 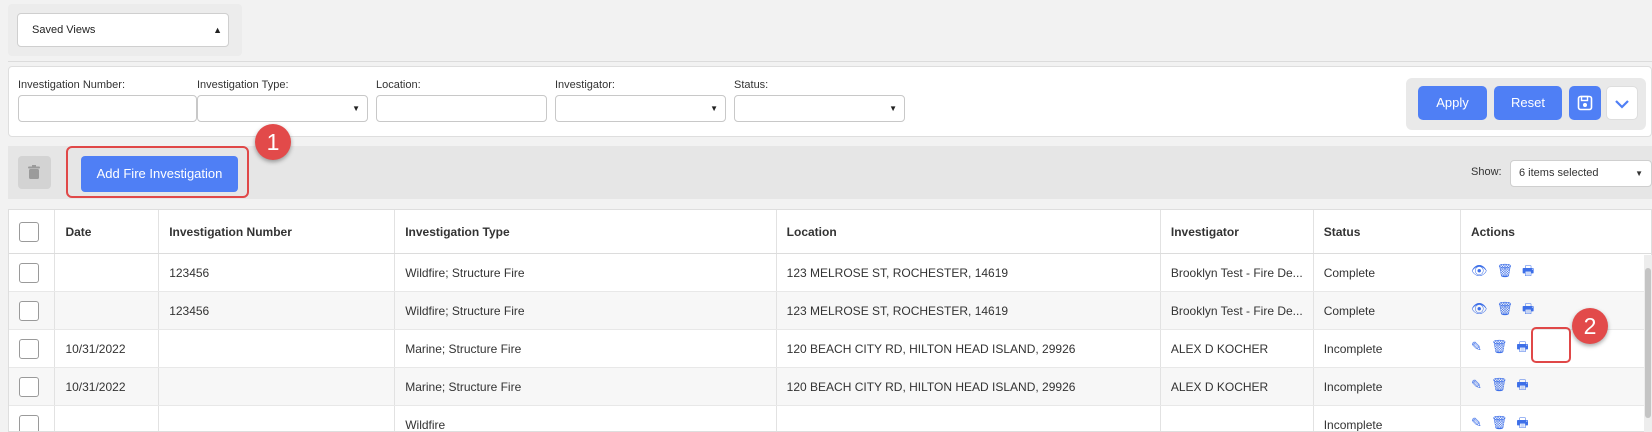 I want to click on trash-icon, so click(x=34, y=172).